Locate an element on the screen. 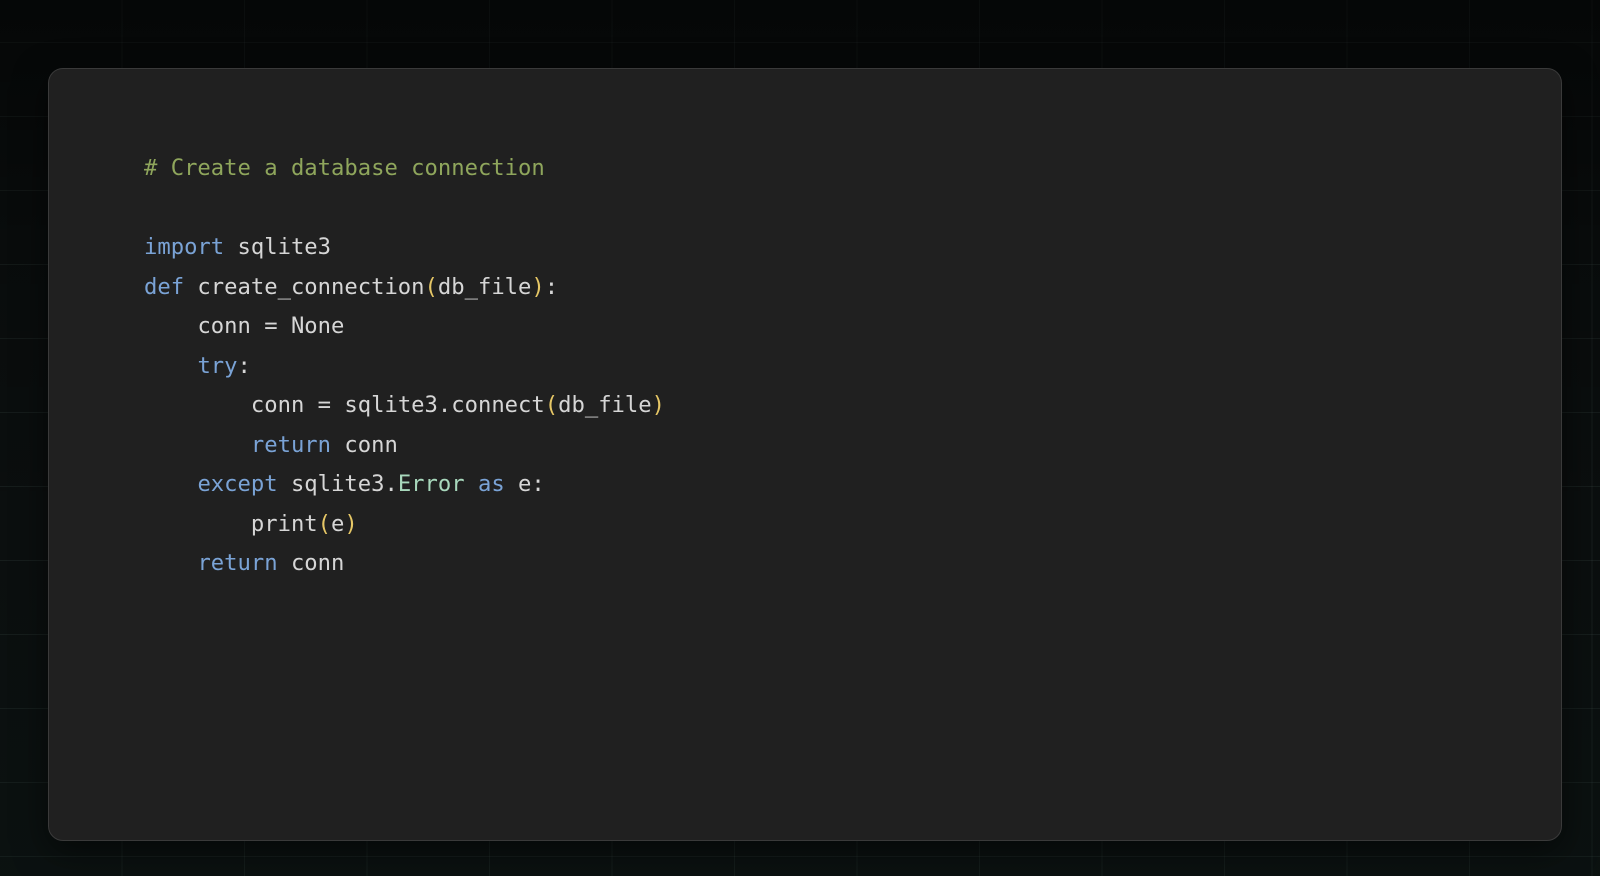 The image size is (1600, 876). code-token-plain: print is located at coordinates (284, 523).